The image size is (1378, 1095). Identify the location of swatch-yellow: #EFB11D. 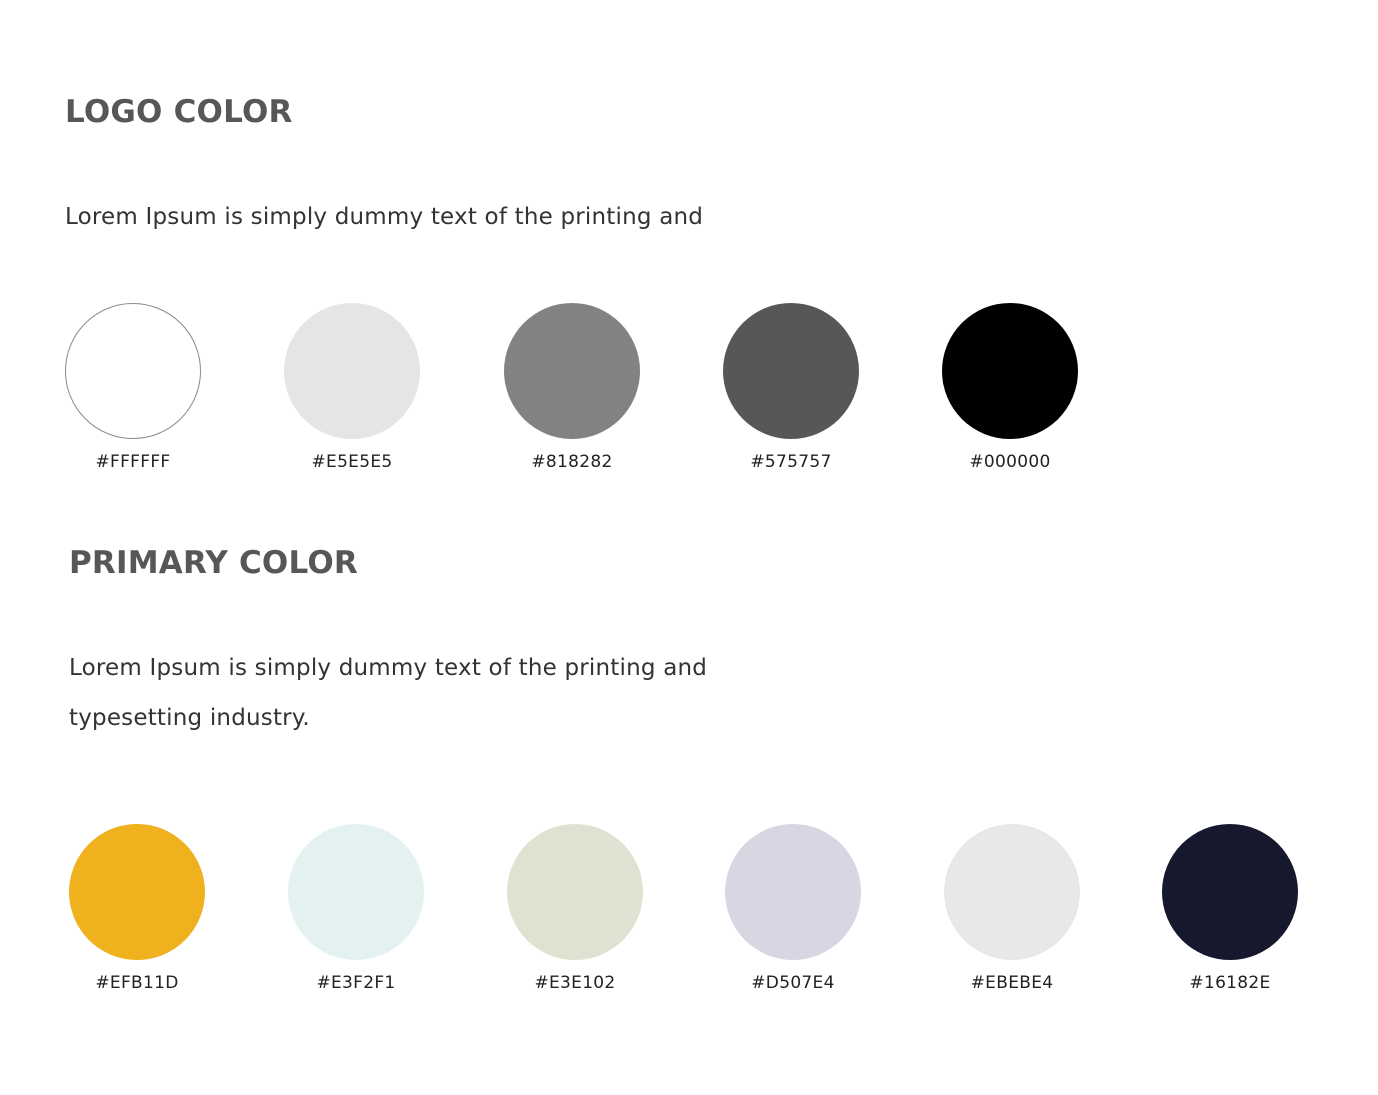
(137, 908).